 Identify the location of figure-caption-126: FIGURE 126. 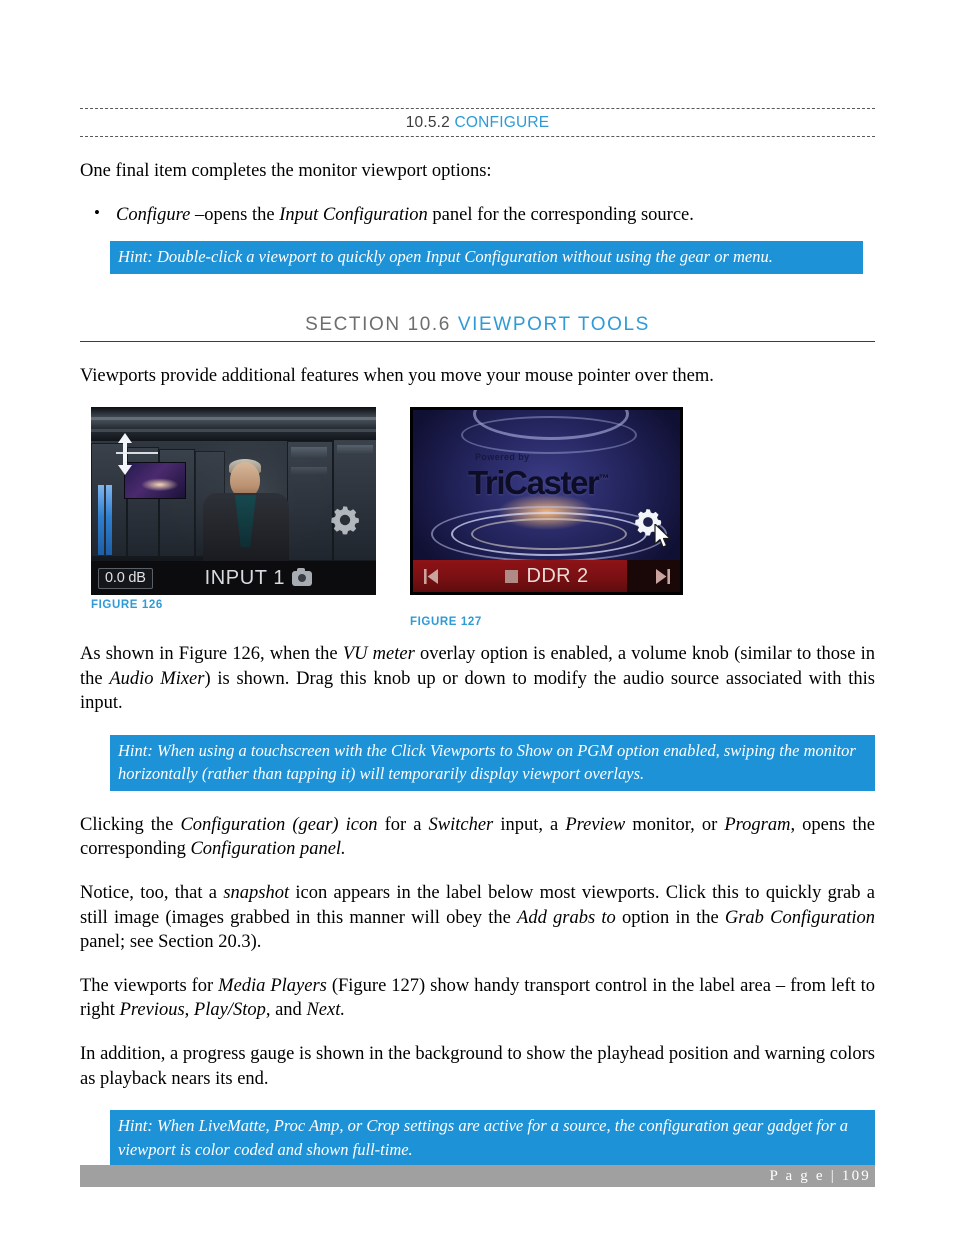
(127, 605).